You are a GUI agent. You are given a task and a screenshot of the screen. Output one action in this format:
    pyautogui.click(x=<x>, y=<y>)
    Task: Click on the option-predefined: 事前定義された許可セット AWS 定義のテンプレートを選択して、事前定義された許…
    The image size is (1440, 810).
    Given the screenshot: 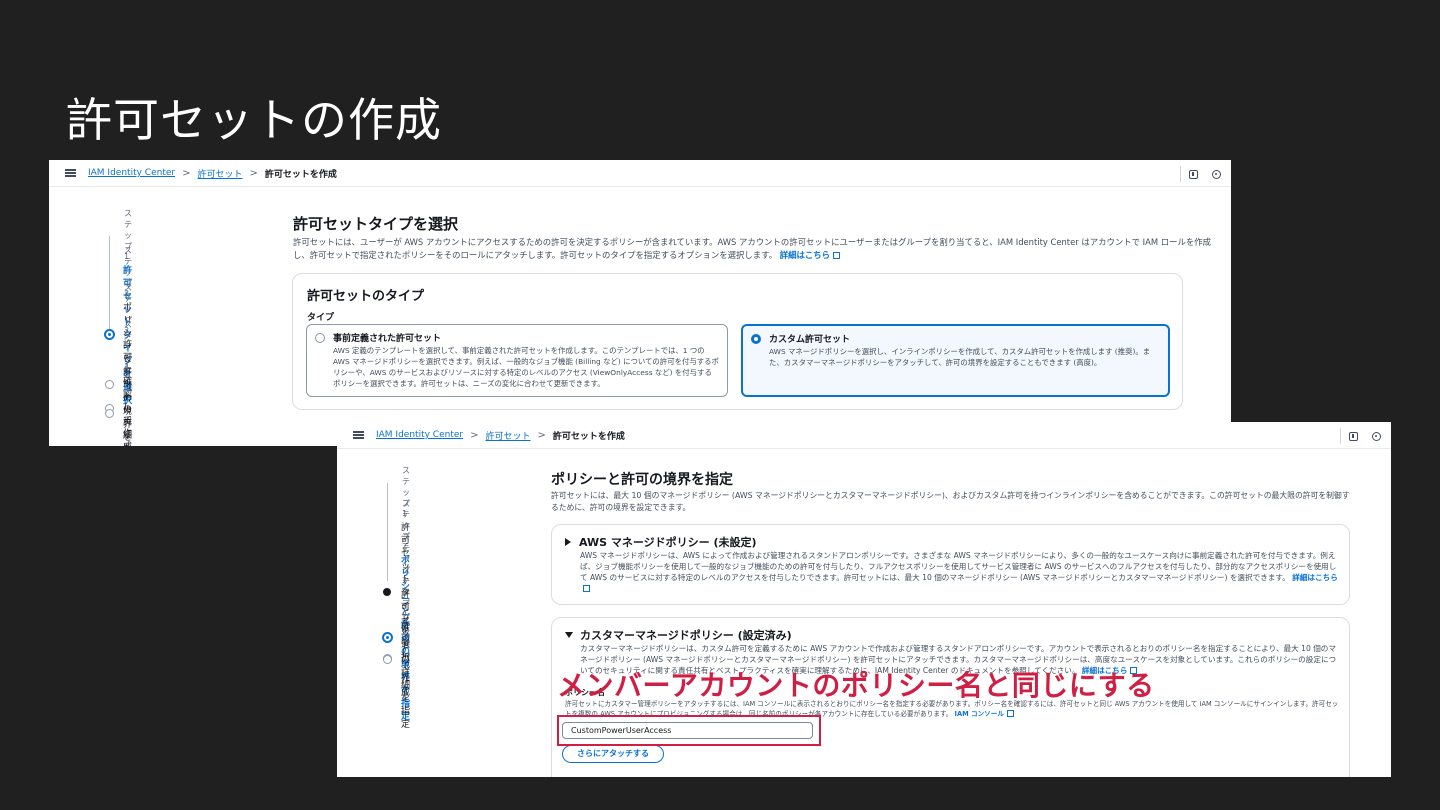 What is the action you would take?
    pyautogui.click(x=517, y=360)
    